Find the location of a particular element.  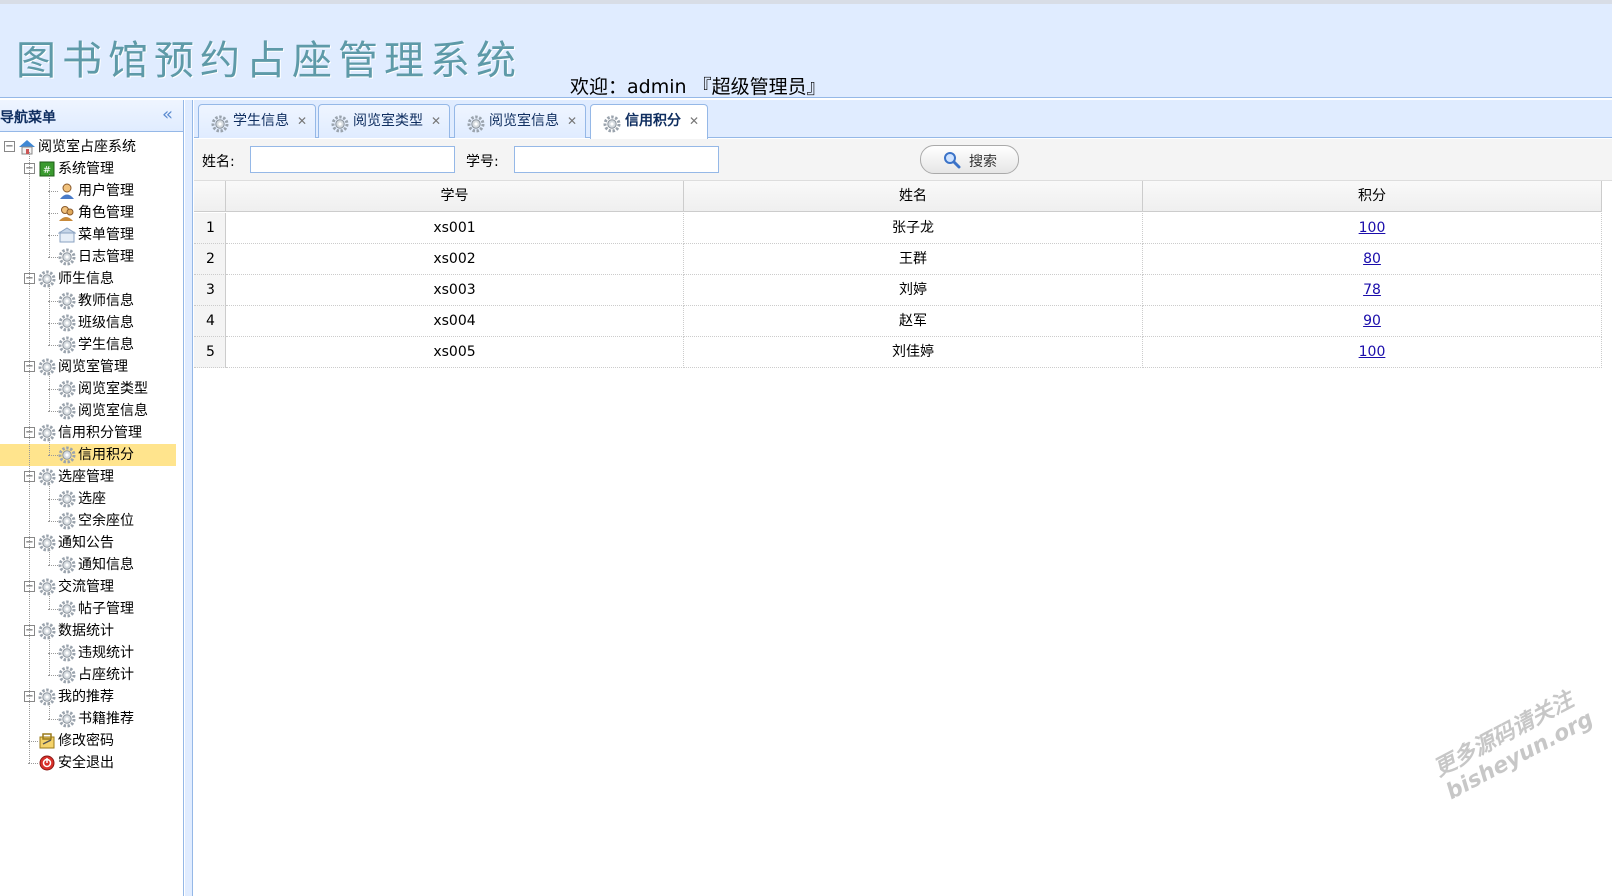

nav-item-label: 交流管理 is located at coordinates (86, 587).